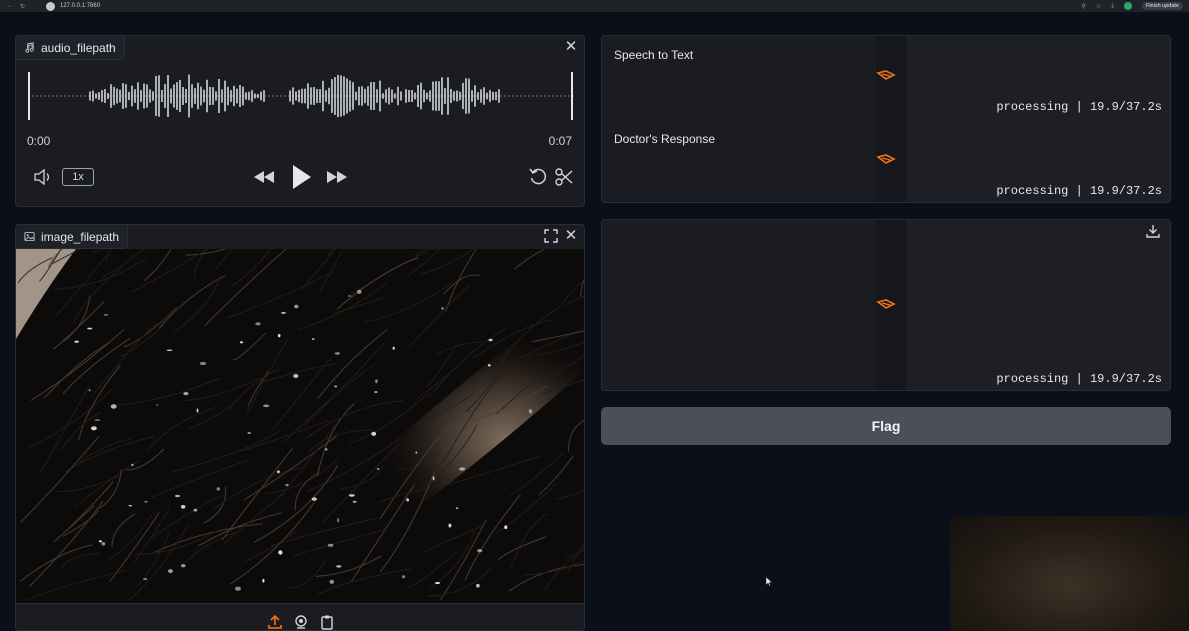  I want to click on music-note-icon, so click(29, 47).